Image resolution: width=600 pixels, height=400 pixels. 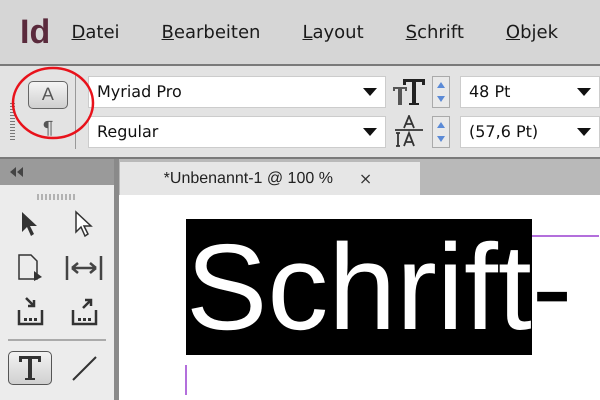 I want to click on character-mode-button: A, so click(x=48, y=94).